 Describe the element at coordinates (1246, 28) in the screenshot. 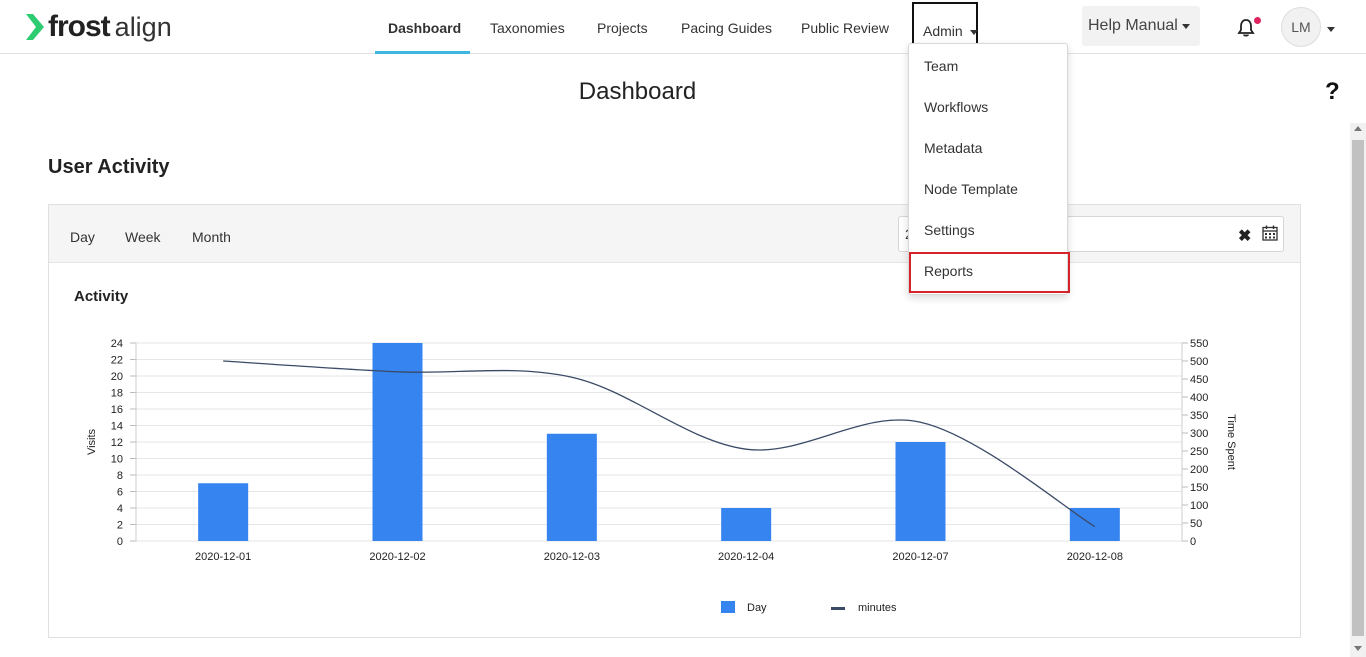

I see `bell-icon` at that location.